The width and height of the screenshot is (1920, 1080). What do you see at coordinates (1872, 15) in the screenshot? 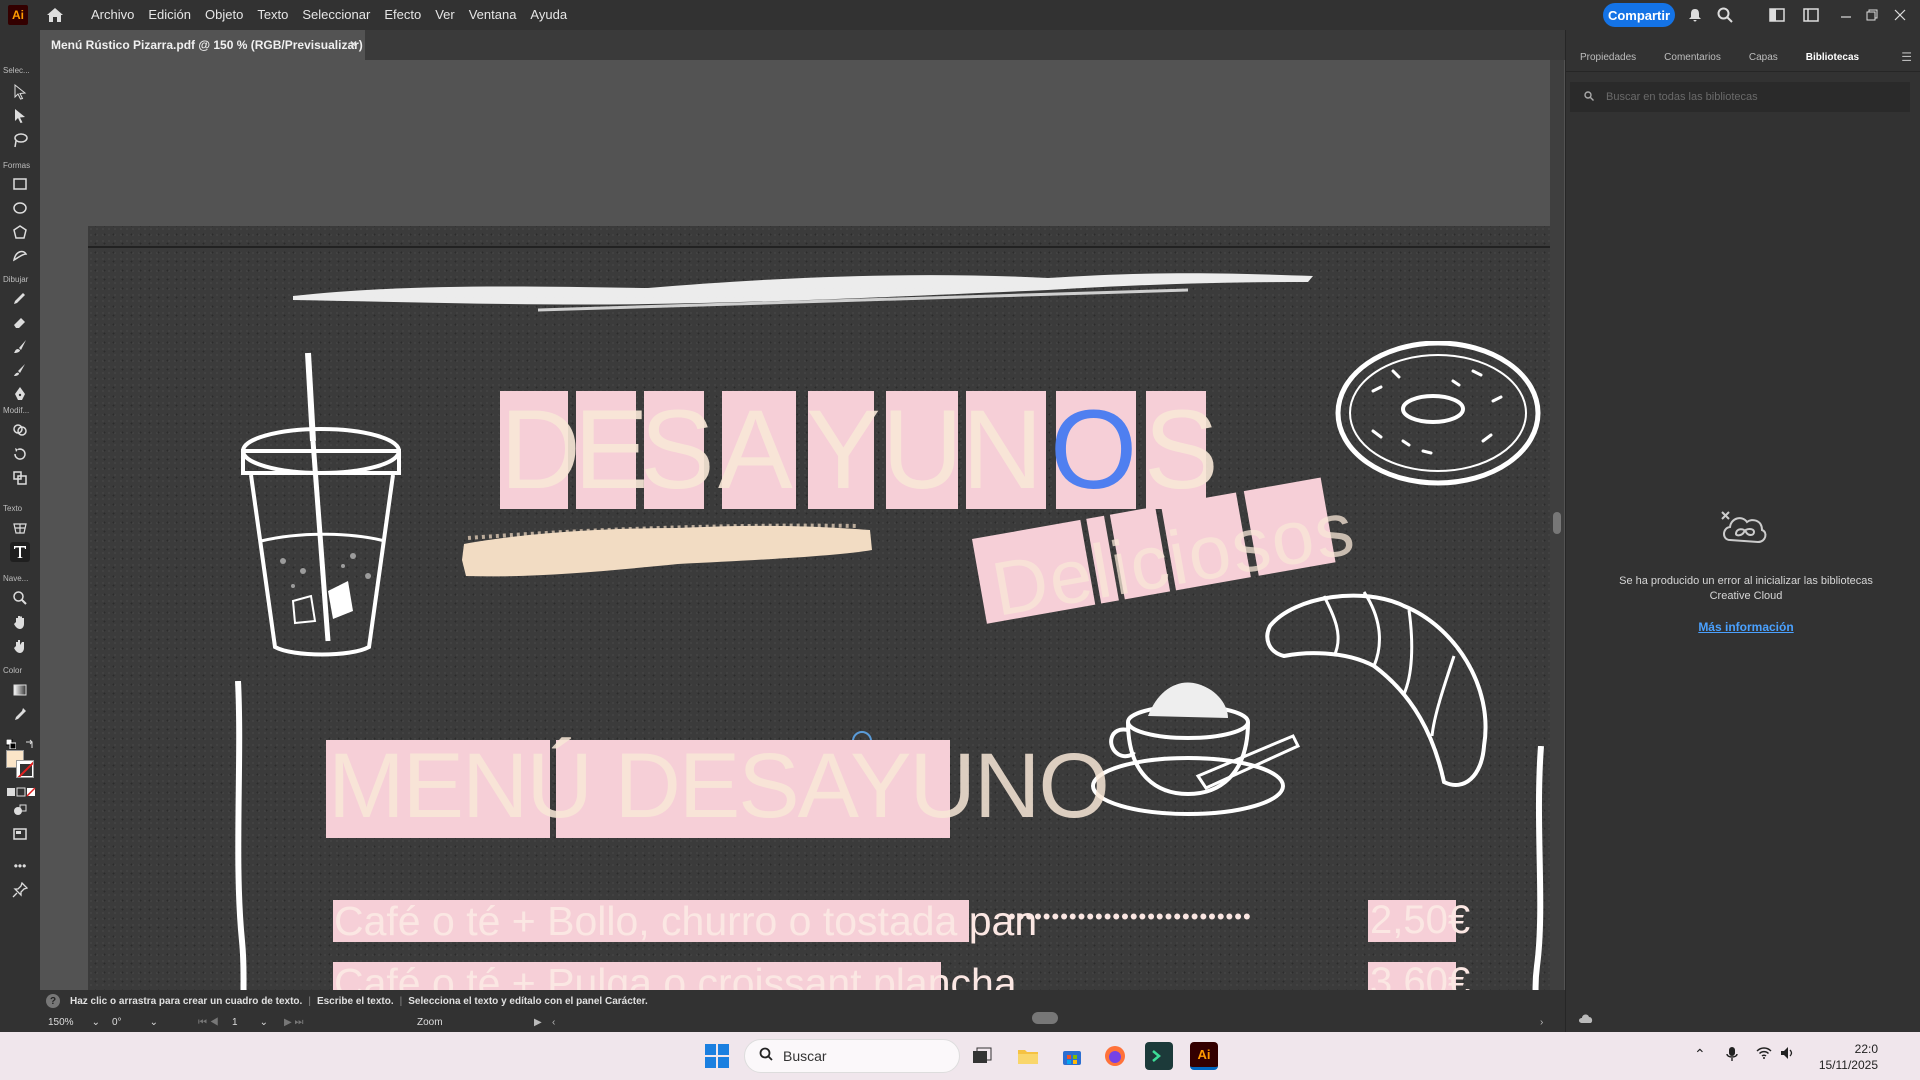
I see `restore-icon` at bounding box center [1872, 15].